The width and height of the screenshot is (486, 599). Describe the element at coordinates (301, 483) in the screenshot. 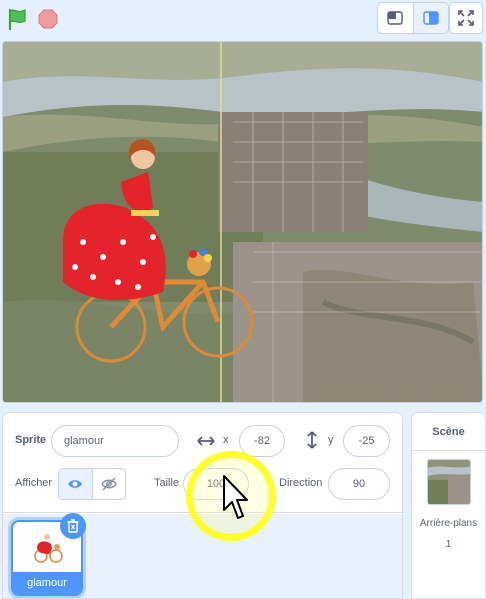

I see `direction-label: Direction` at that location.